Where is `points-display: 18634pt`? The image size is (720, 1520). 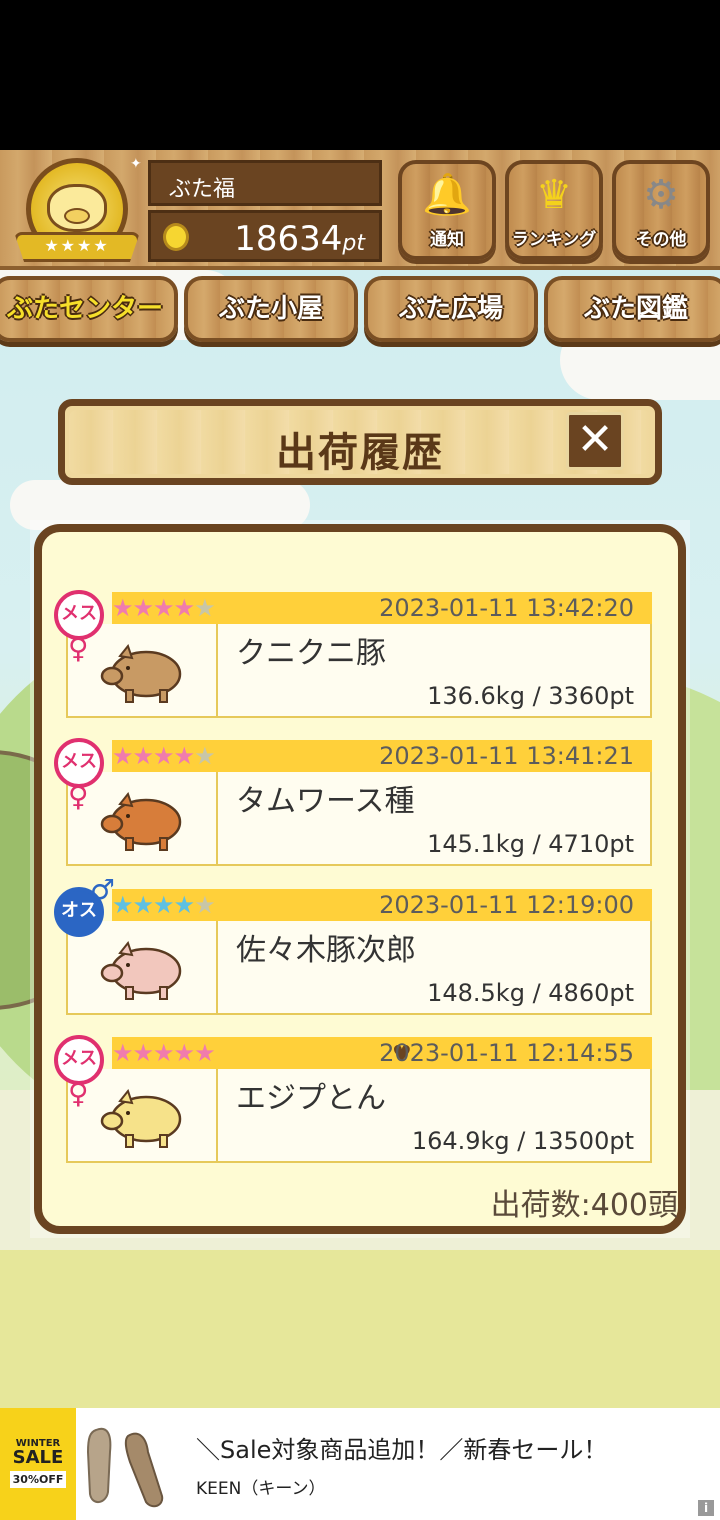 points-display: 18634pt is located at coordinates (265, 236).